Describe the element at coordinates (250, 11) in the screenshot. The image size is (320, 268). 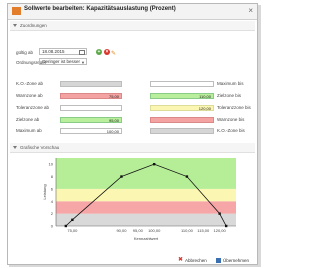
I see `close-icon: ×` at that location.